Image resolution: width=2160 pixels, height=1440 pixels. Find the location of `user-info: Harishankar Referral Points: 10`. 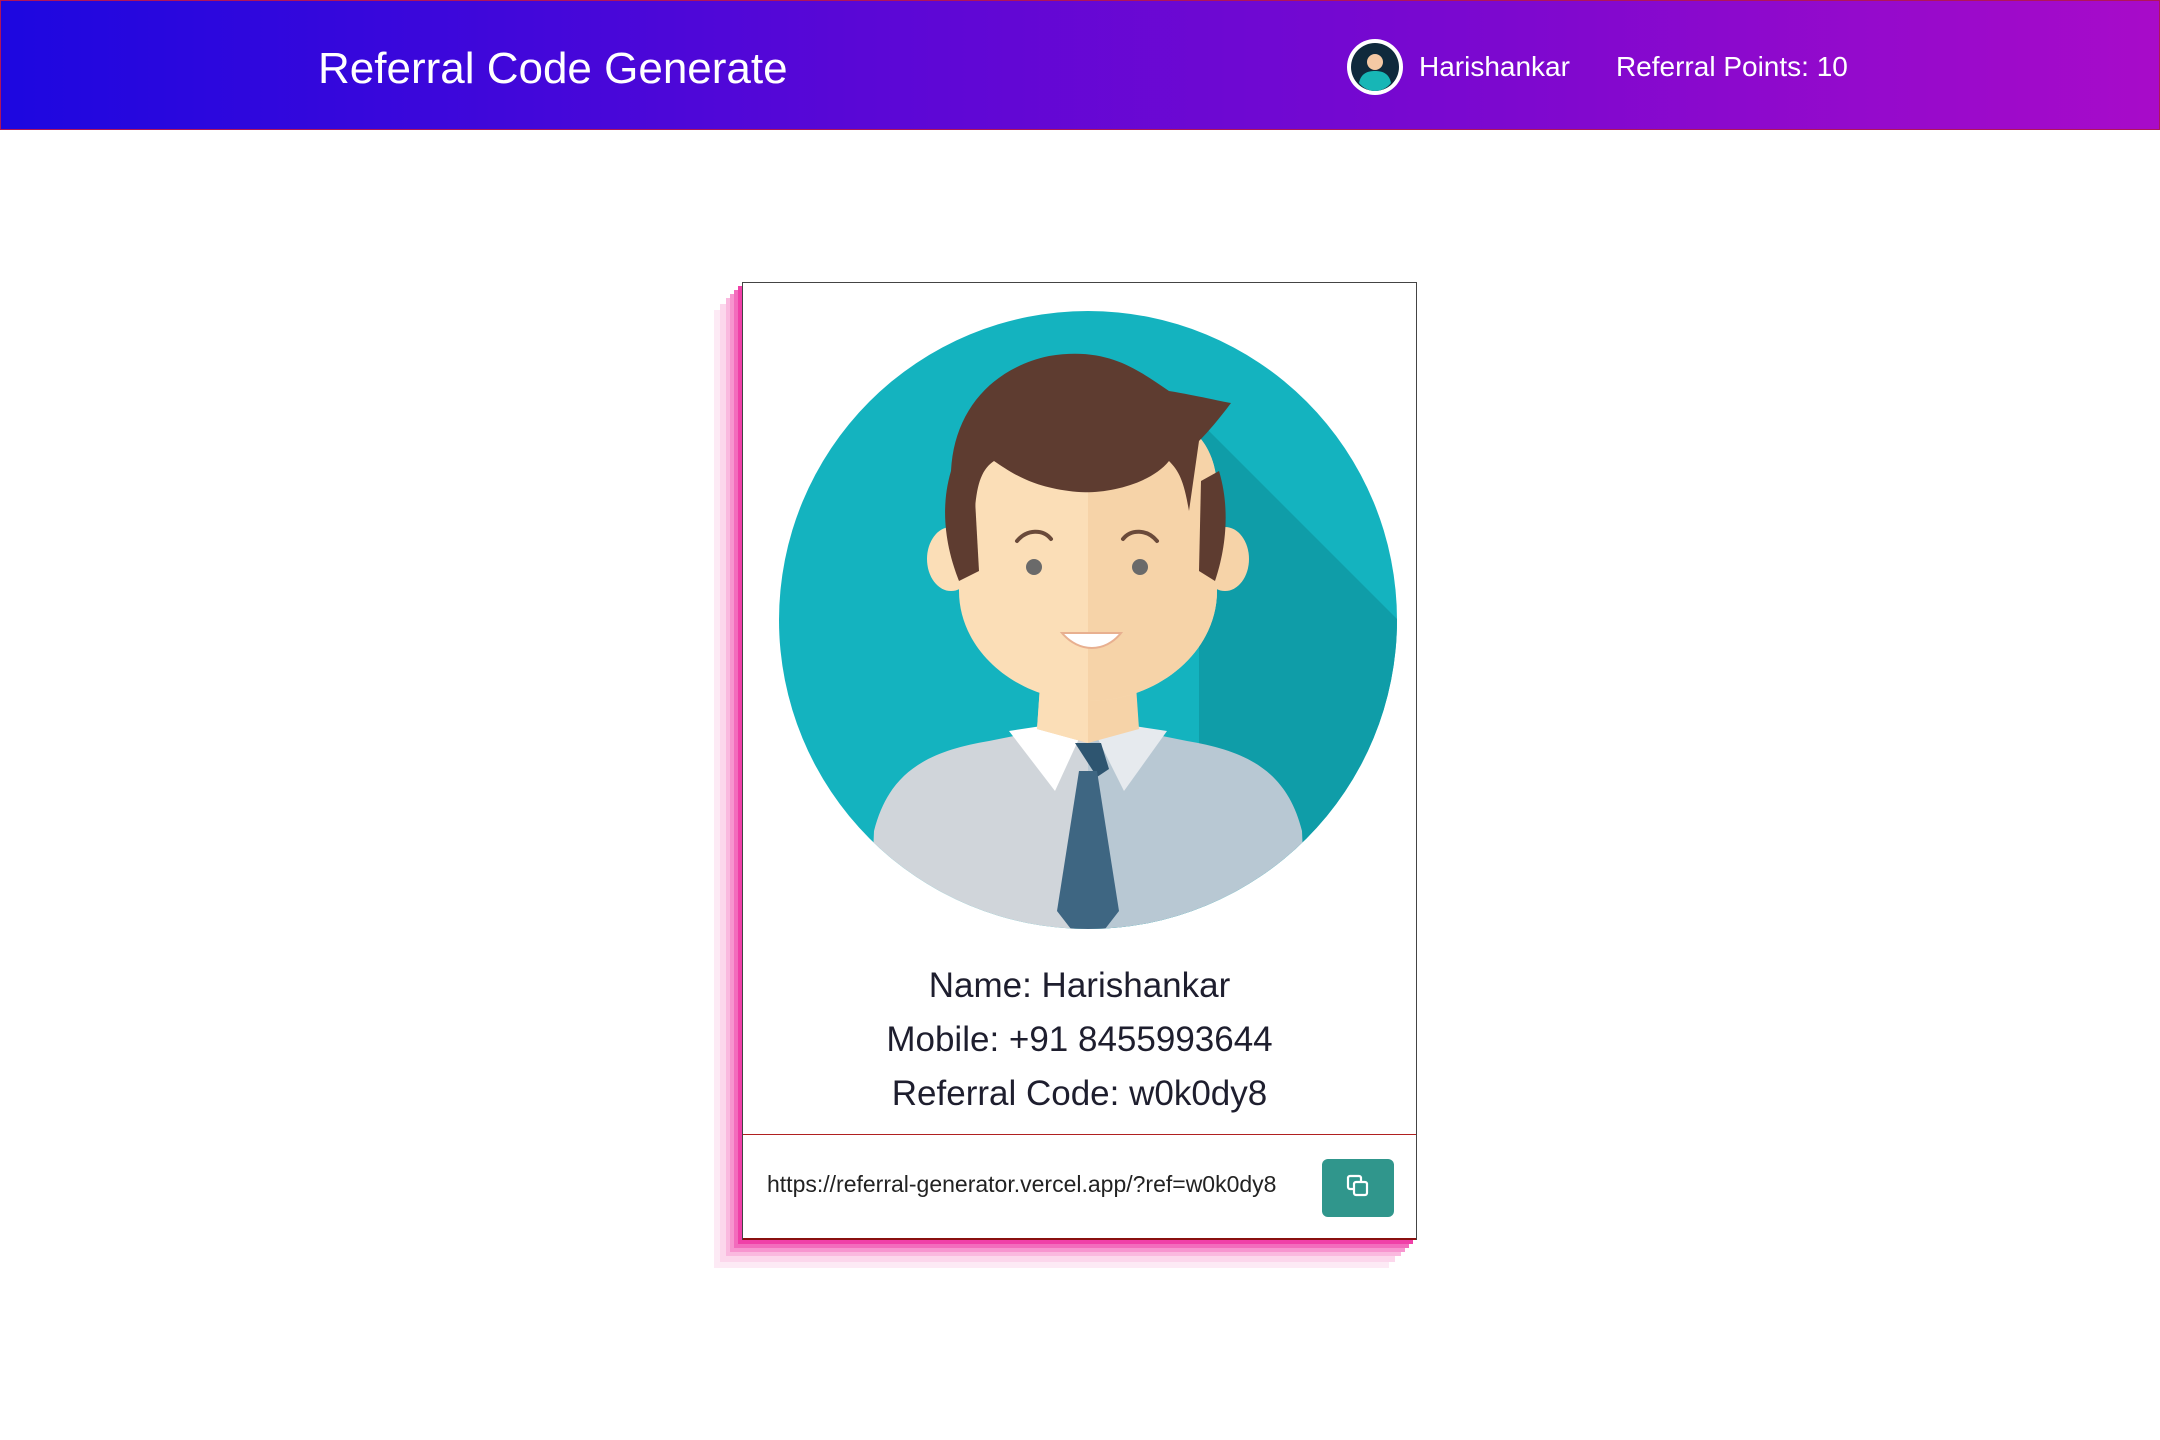

user-info: Harishankar Referral Points: 10 is located at coordinates (1597, 67).